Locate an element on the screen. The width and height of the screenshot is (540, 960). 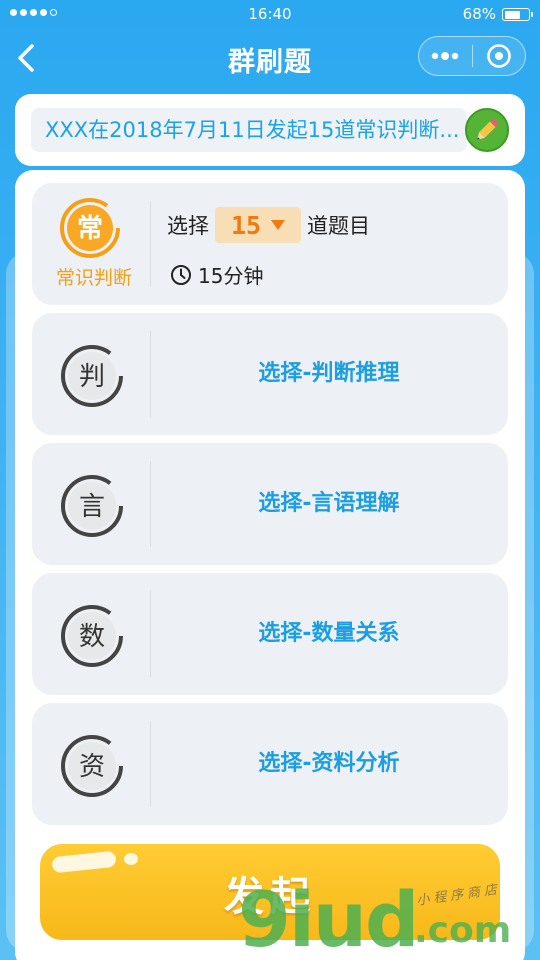
judgment-badge-icon: 判 is located at coordinates (92, 376).